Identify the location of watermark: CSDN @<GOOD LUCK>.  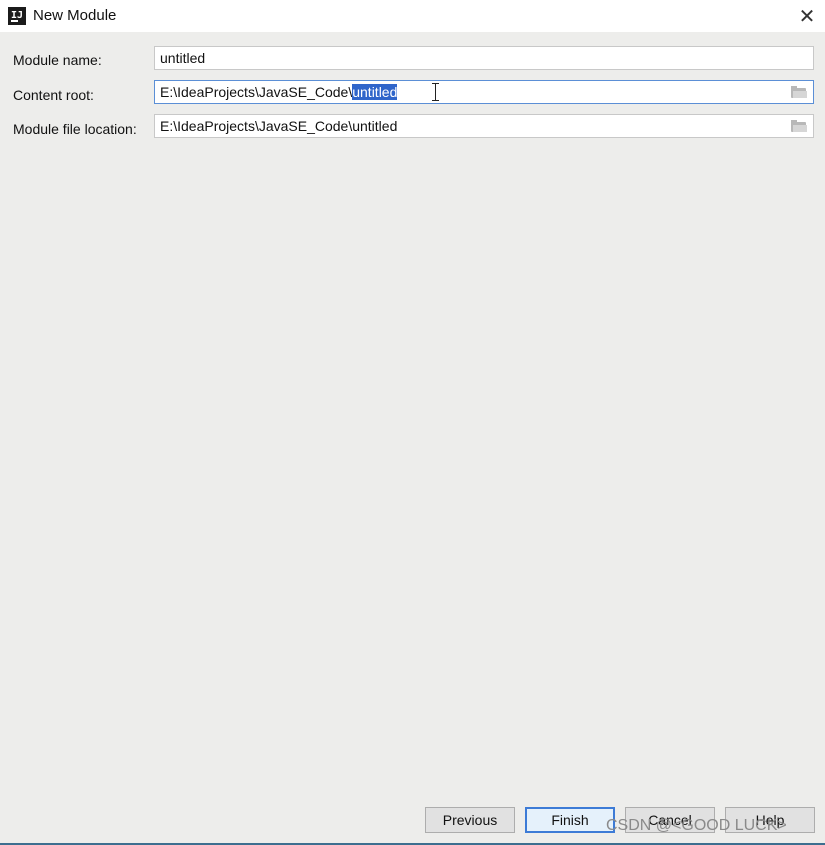
(696, 825).